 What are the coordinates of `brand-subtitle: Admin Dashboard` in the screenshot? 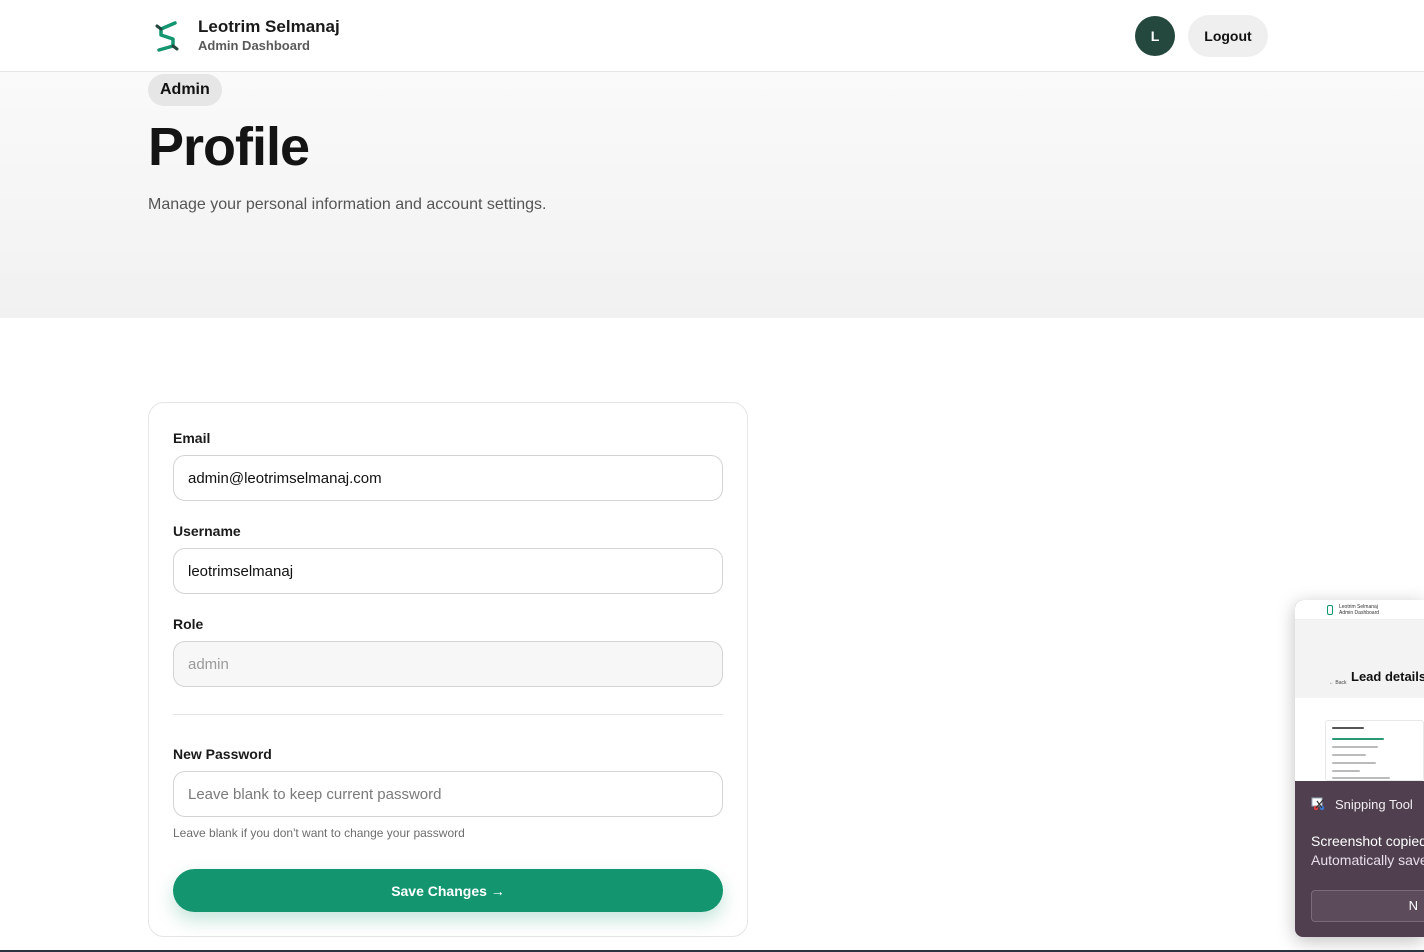 It's located at (254, 45).